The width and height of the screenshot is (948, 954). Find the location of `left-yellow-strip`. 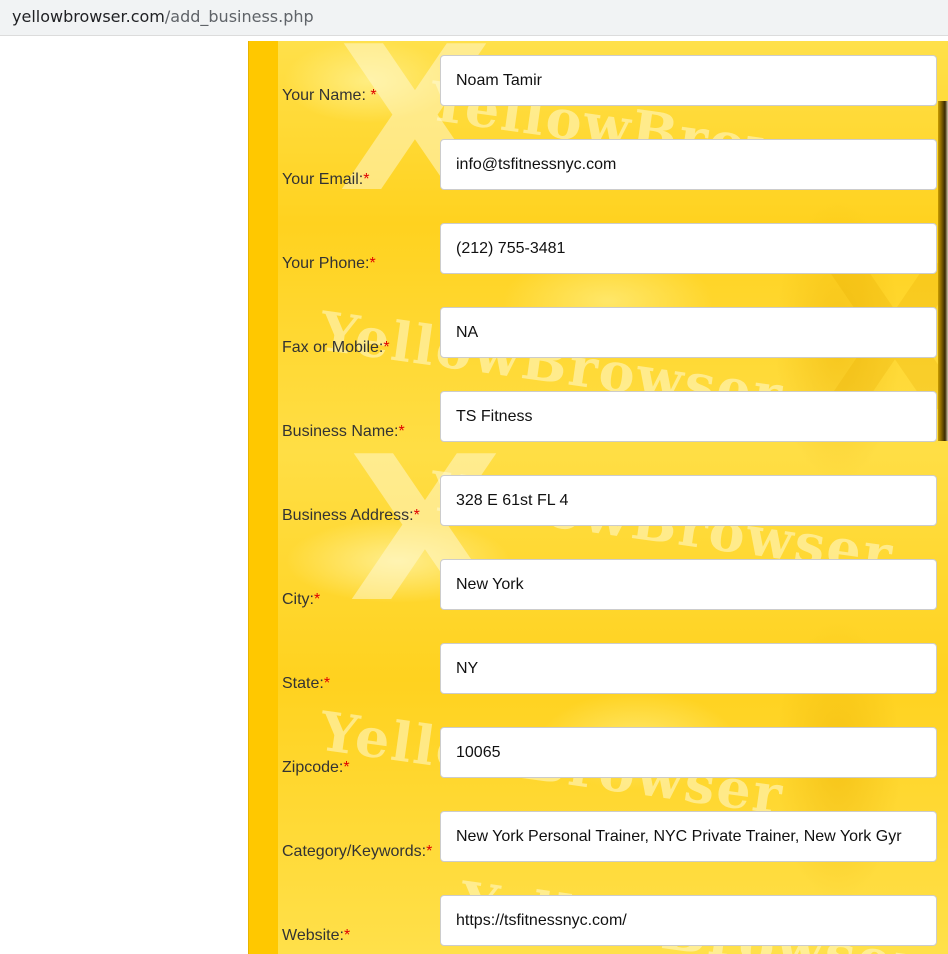

left-yellow-strip is located at coordinates (263, 497).